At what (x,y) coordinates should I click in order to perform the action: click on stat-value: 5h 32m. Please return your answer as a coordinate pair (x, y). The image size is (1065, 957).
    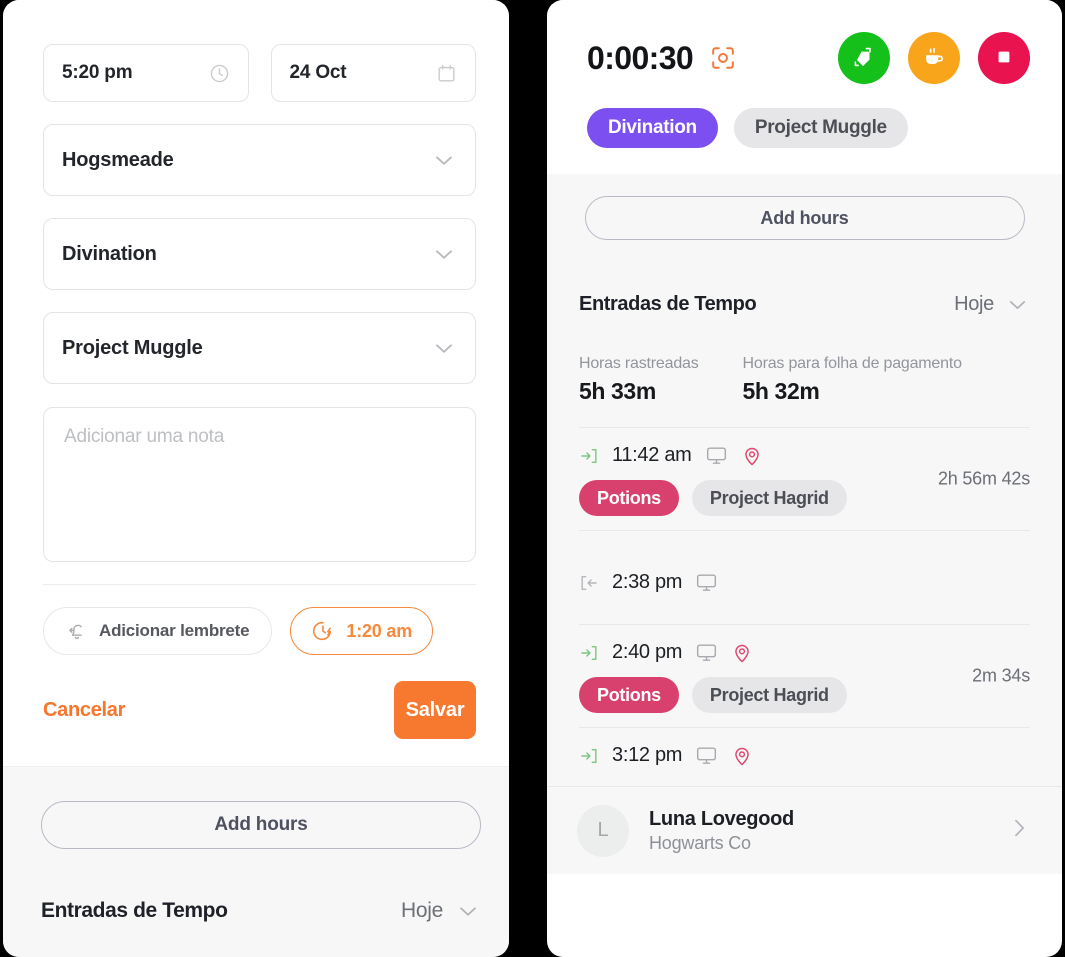
    Looking at the image, I should click on (781, 391).